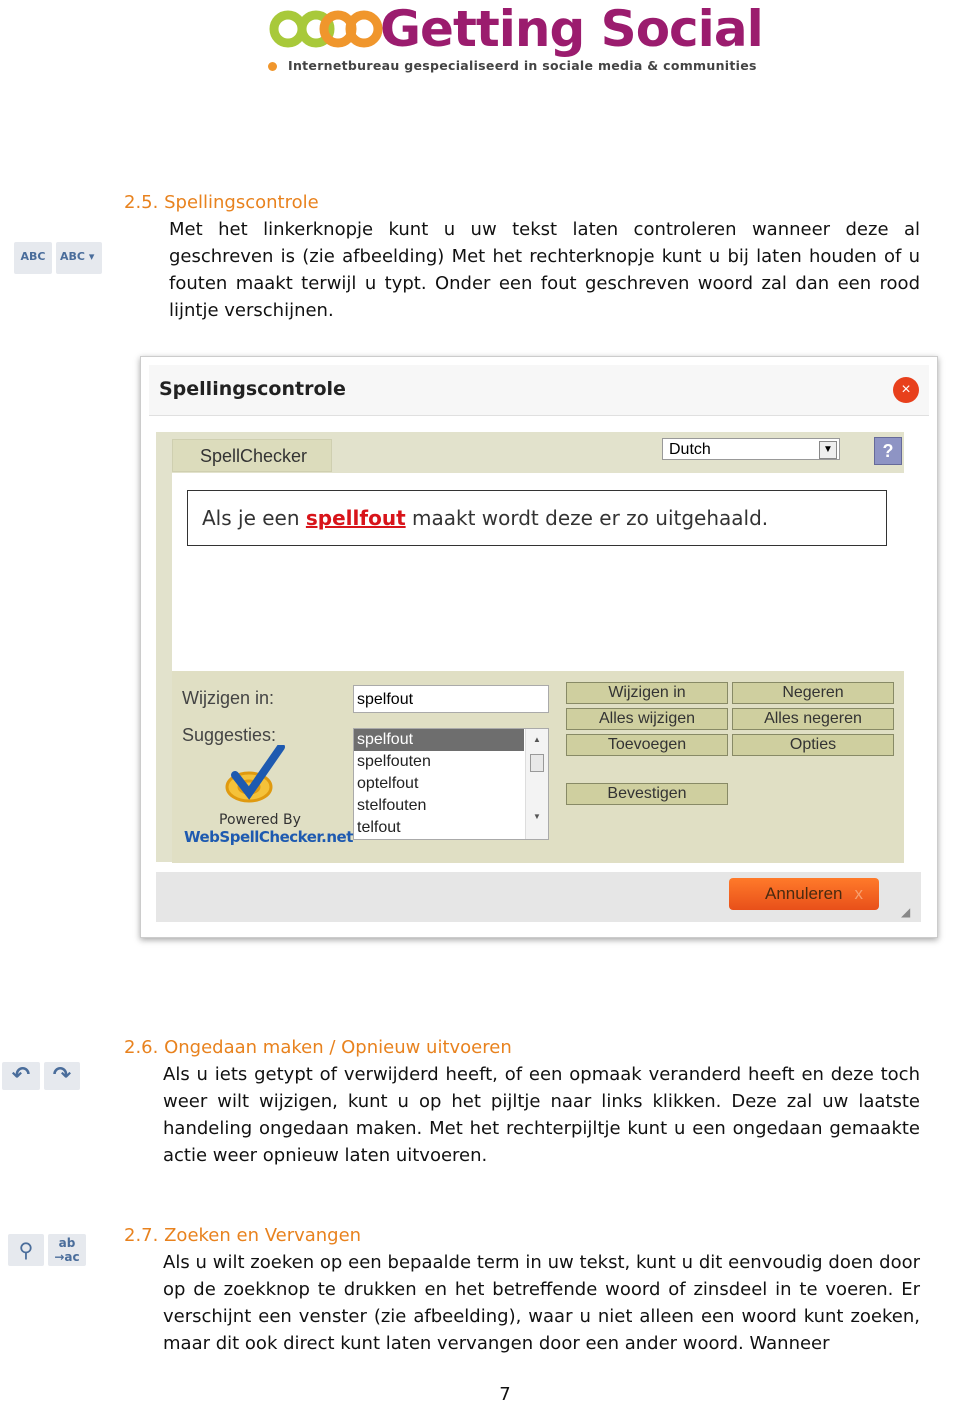 This screenshot has height=1404, width=960. I want to click on spellcheck-icon: ABC, so click(33, 258).